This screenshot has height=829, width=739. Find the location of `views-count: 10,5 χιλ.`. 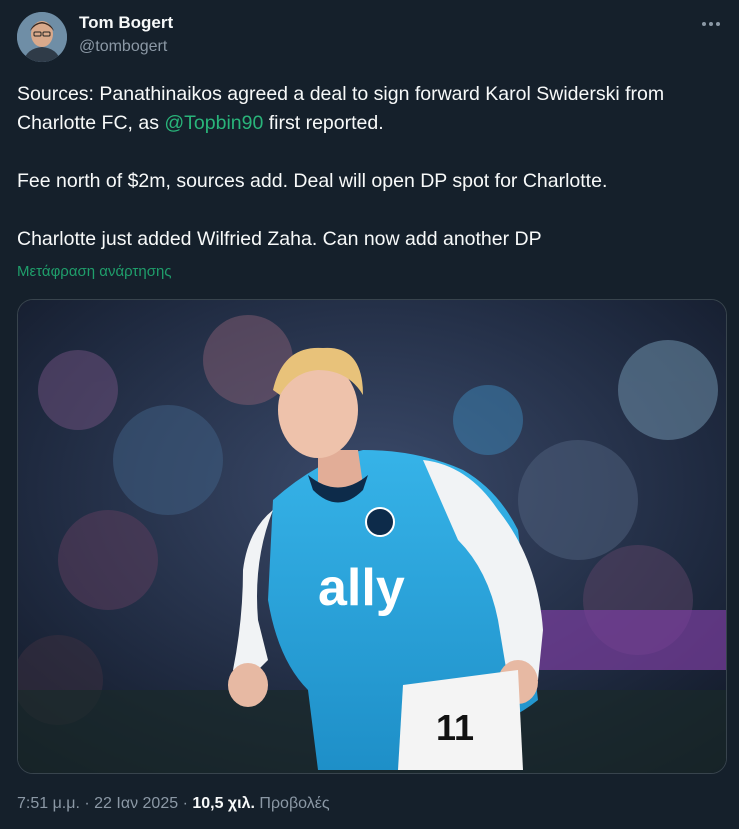

views-count: 10,5 χιλ. is located at coordinates (223, 803).